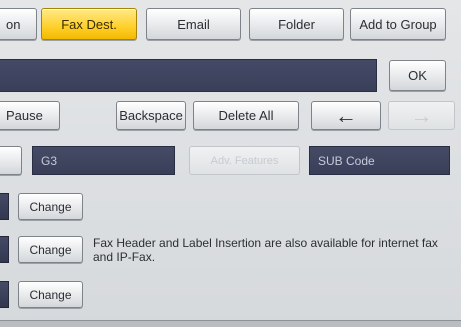 The image size is (461, 327). I want to click on ok-button: OK, so click(417, 75).